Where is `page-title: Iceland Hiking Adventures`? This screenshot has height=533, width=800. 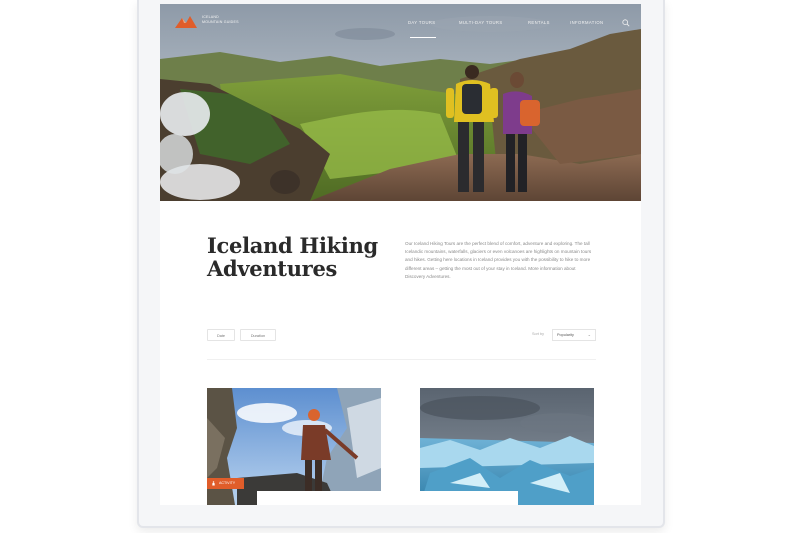
page-title: Iceland Hiking Adventures is located at coordinates (292, 257).